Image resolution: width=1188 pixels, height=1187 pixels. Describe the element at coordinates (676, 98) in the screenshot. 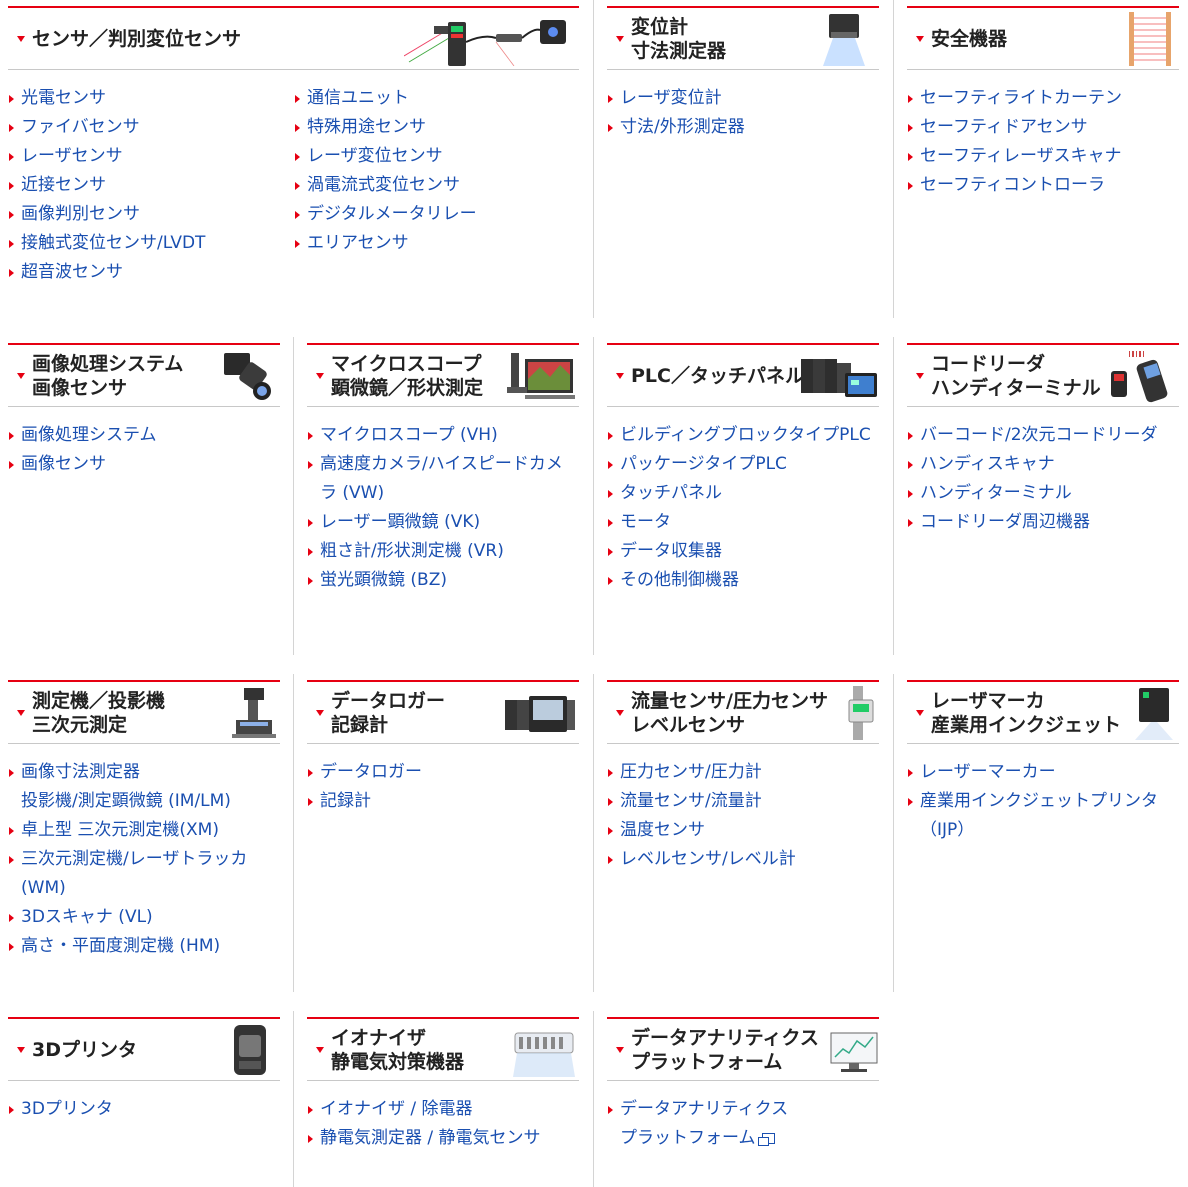

I see `link-item: レーザ変位計` at that location.